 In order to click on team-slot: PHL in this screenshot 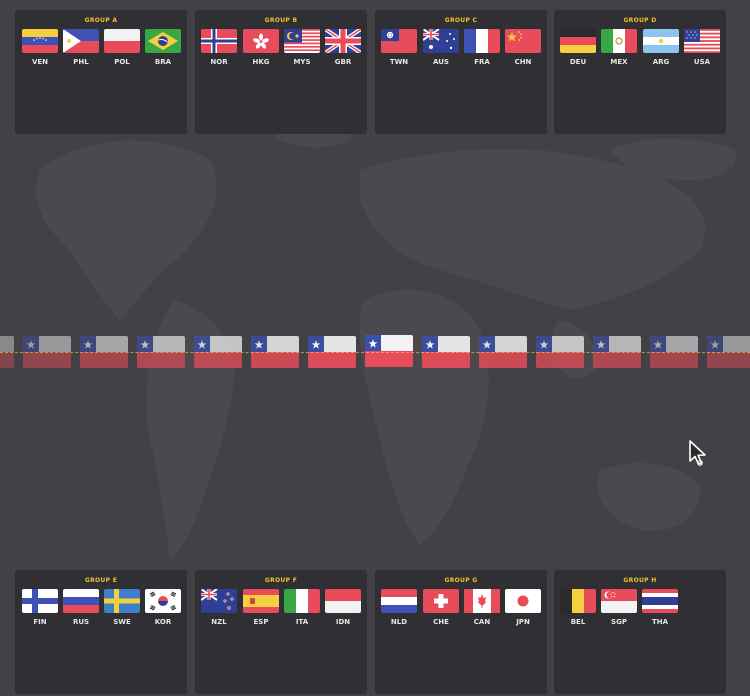, I will do `click(81, 47)`.